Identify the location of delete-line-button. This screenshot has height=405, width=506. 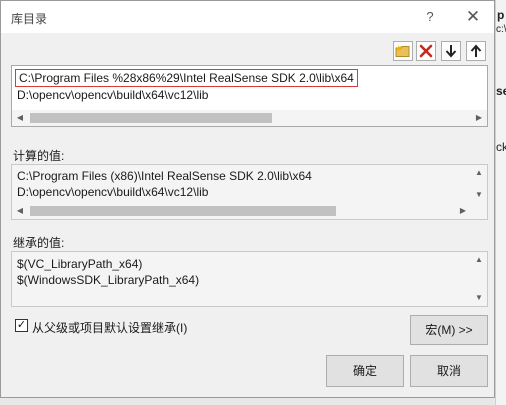
(426, 51).